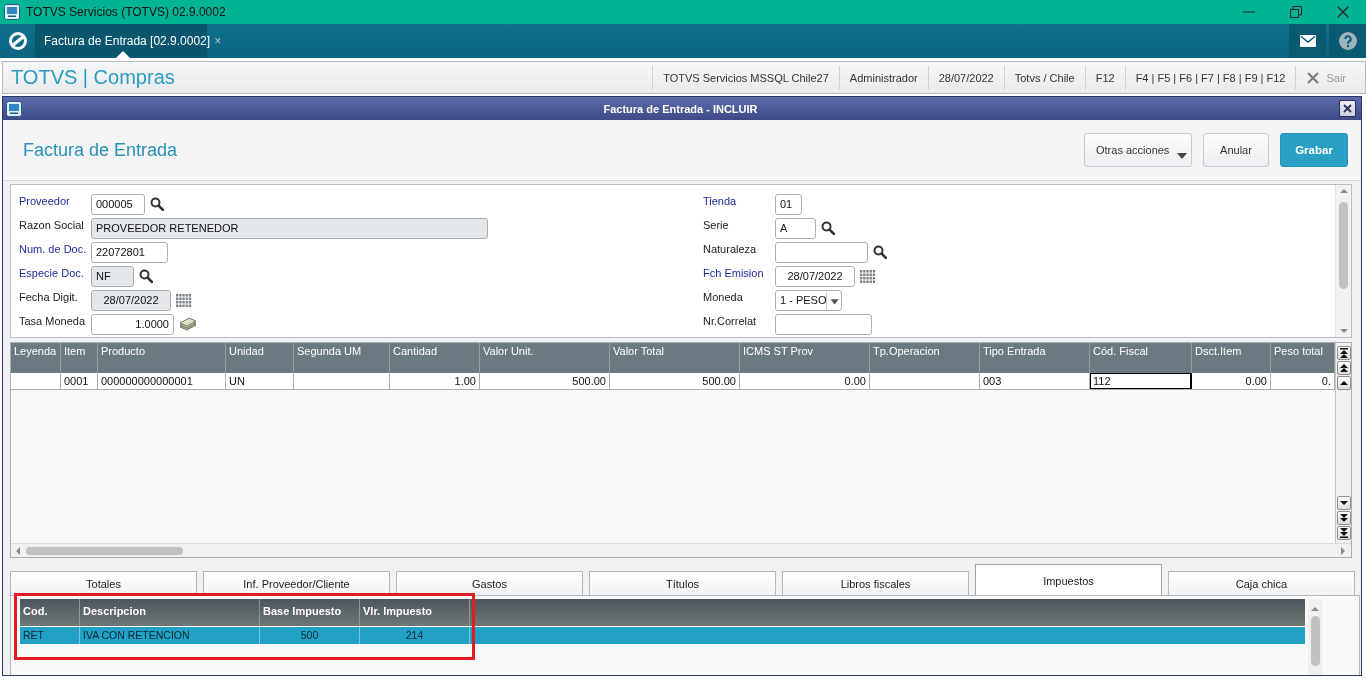 This screenshot has width=1366, height=680. I want to click on field-label: Fecha Digit., so click(49, 296).